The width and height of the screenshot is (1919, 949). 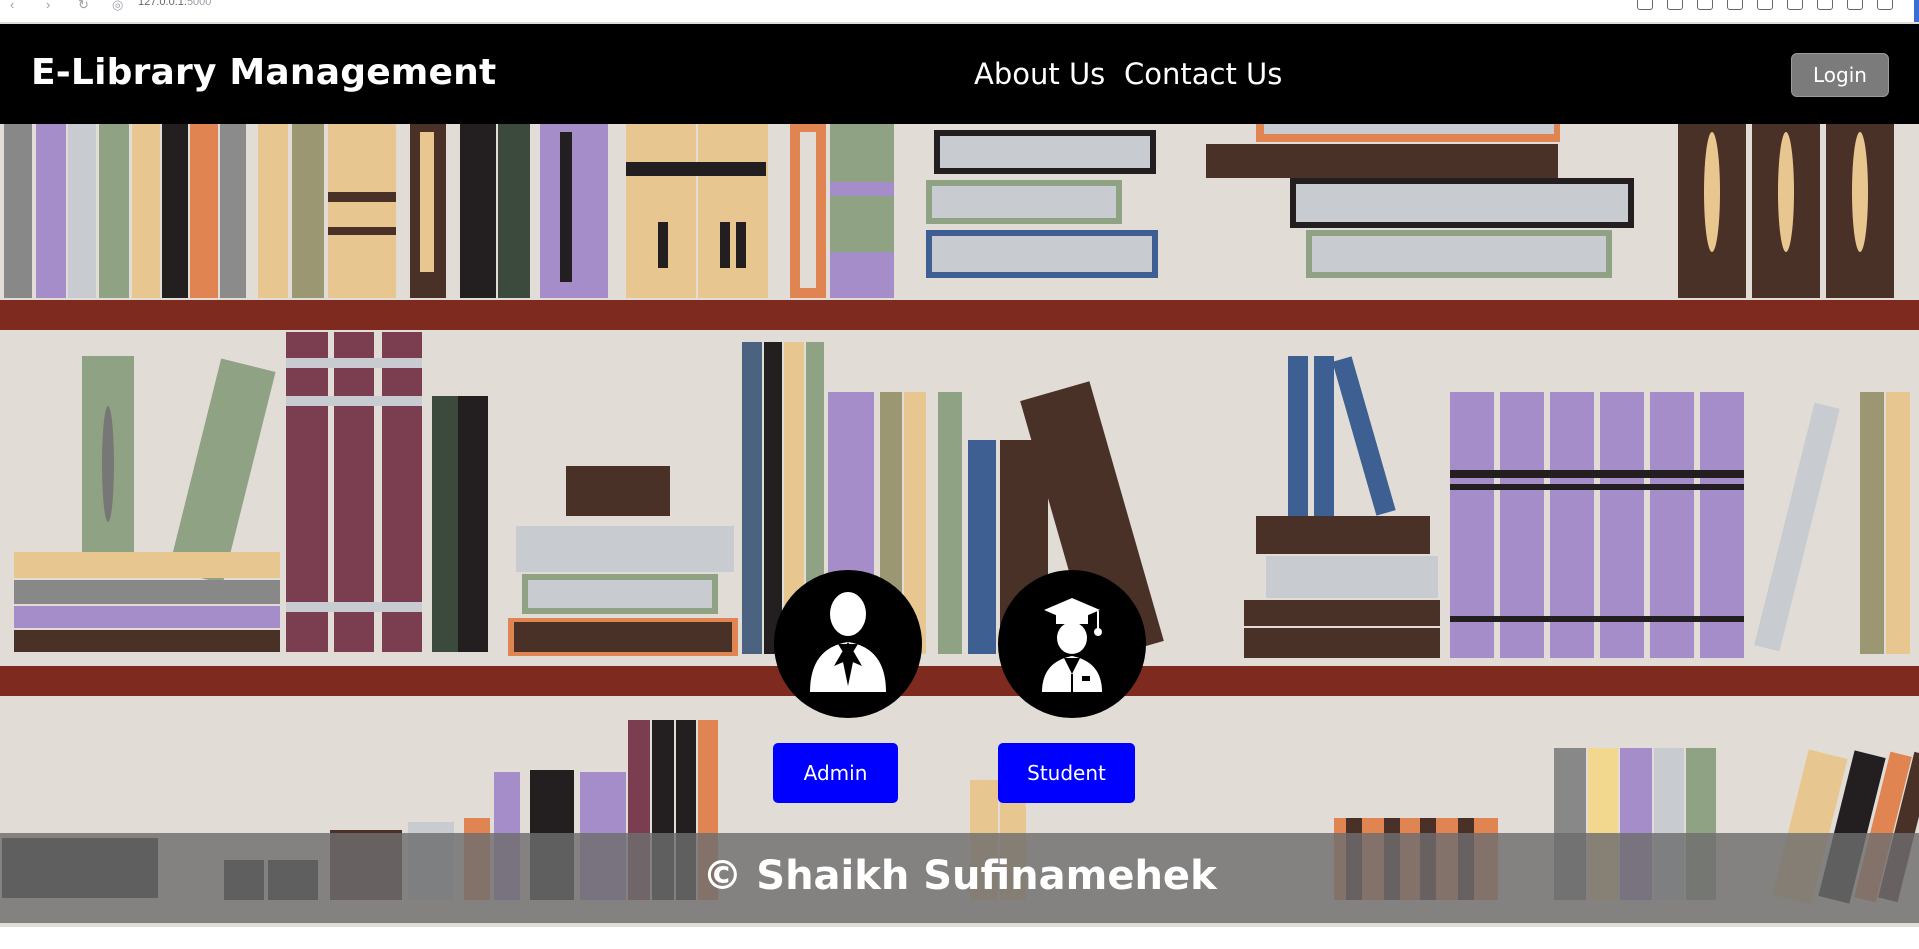 I want to click on favorite-icon, so click(x=1795, y=5).